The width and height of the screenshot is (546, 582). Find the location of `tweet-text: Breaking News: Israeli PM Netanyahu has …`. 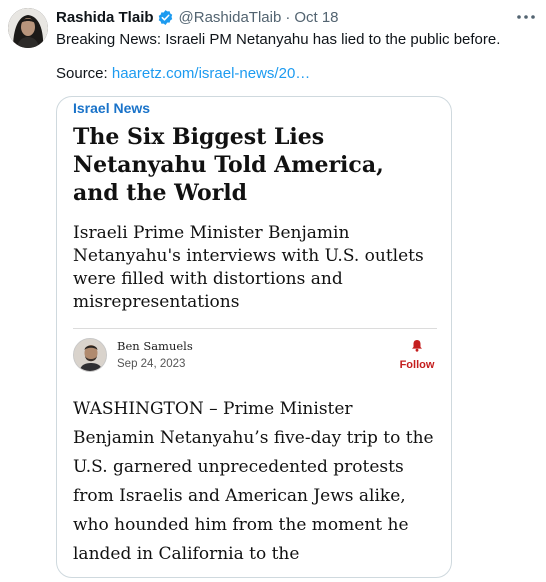

tweet-text: Breaking News: Israeli PM Netanyahu has … is located at coordinates (278, 39).